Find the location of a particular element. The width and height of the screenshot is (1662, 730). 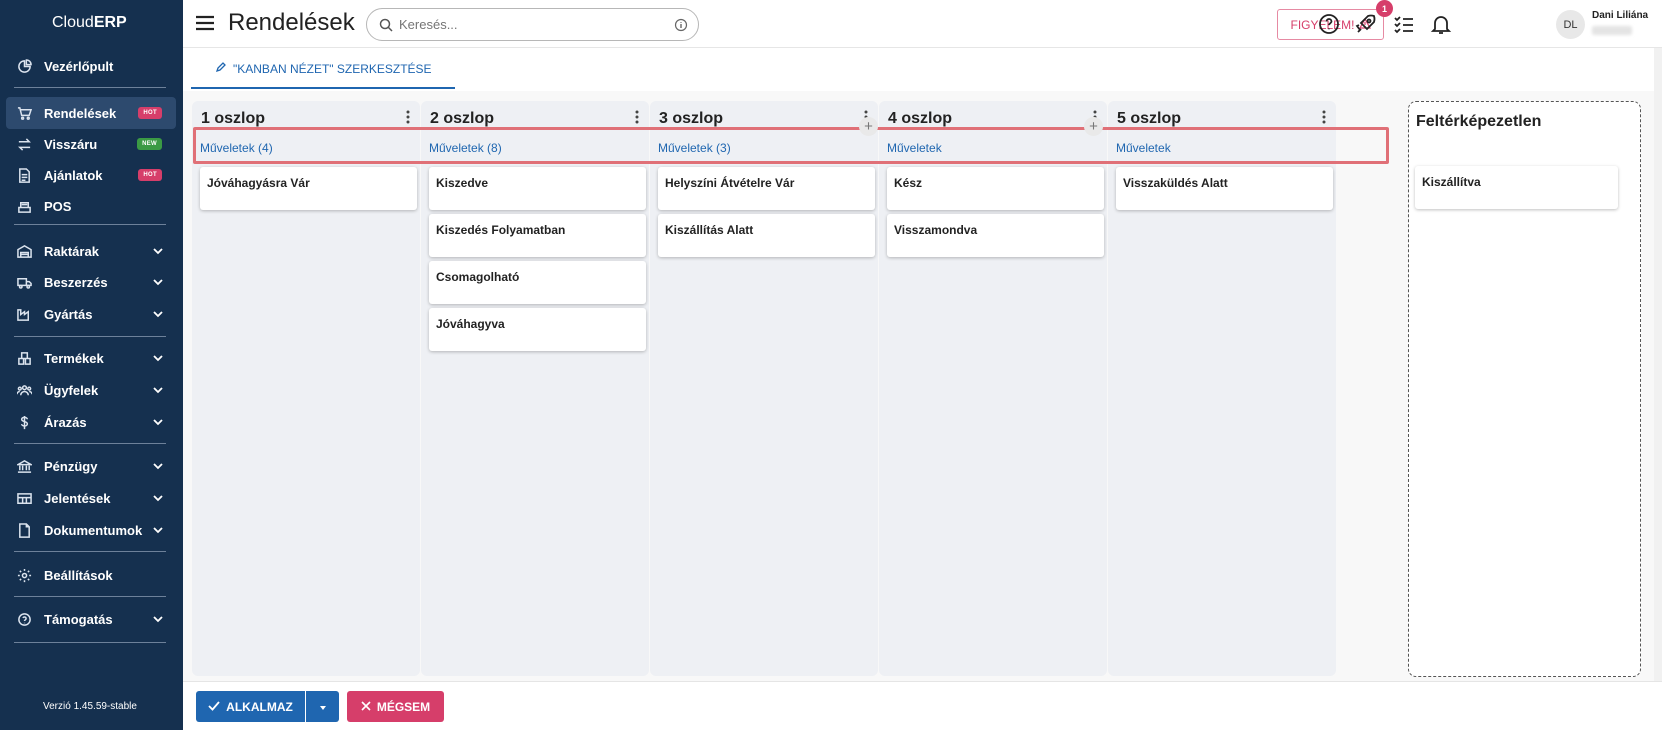

kanban-column: 5 oszlop Műveletek Visszaküldés Alatt is located at coordinates (1222, 388).